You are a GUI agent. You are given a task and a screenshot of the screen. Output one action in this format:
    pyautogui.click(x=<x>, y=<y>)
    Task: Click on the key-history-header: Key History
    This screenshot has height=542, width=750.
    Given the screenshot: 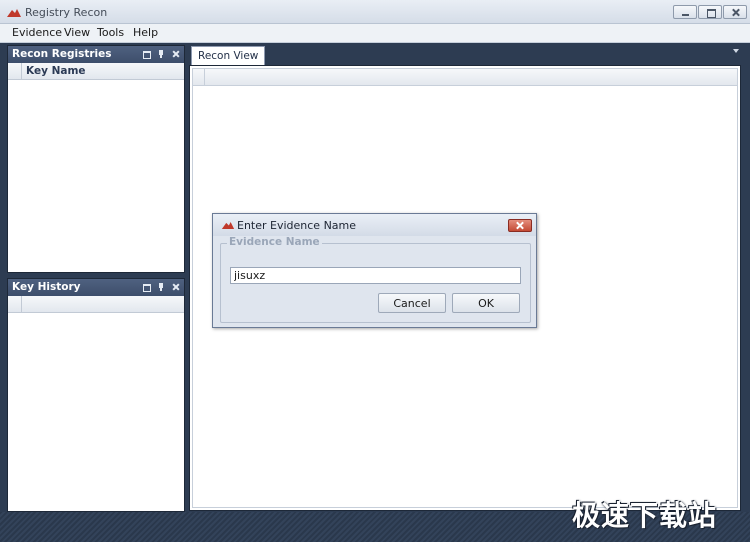 What is the action you would take?
    pyautogui.click(x=96, y=287)
    